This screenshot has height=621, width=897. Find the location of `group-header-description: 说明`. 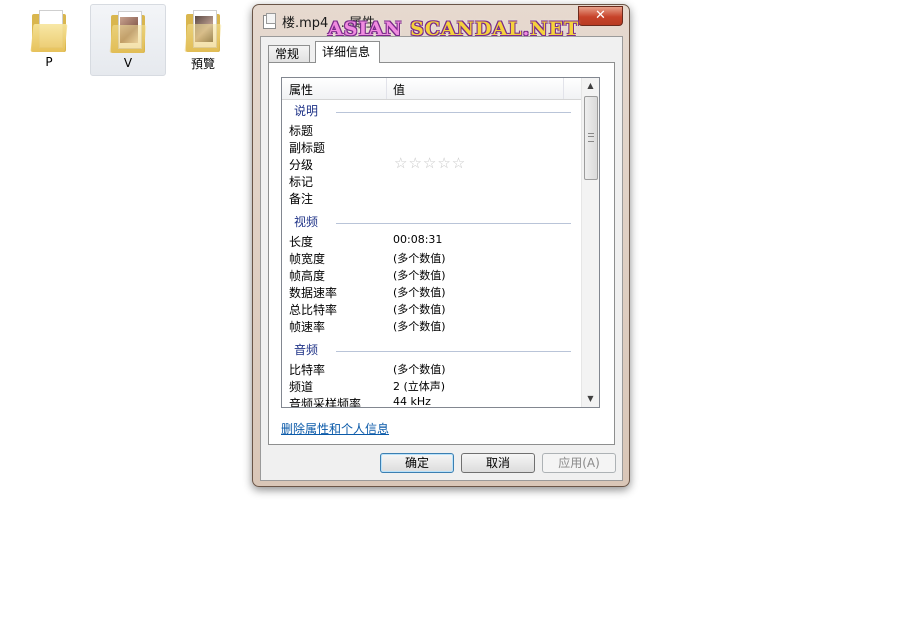

group-header-description: 说明 is located at coordinates (437, 110).